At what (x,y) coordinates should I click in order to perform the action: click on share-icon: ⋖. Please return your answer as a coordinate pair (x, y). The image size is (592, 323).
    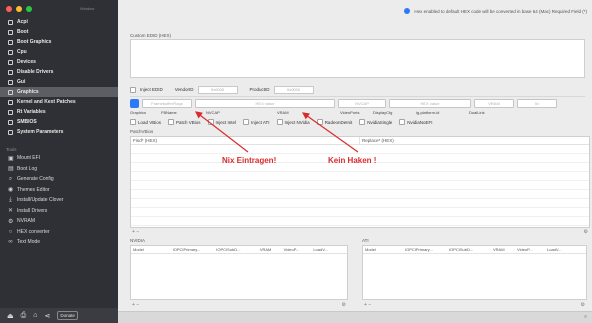
    Looking at the image, I should click on (47, 316).